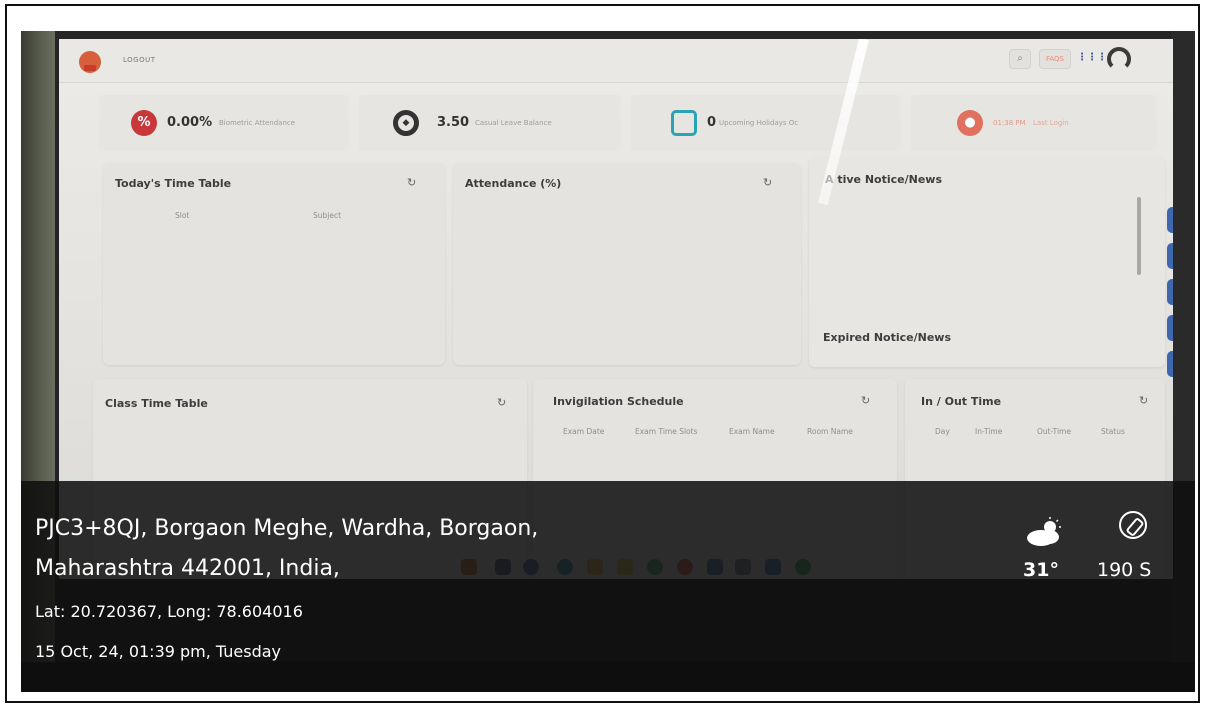 Image resolution: width=1205 pixels, height=706 pixels. What do you see at coordinates (1054, 431) in the screenshot?
I see `column-header: Out-Time` at bounding box center [1054, 431].